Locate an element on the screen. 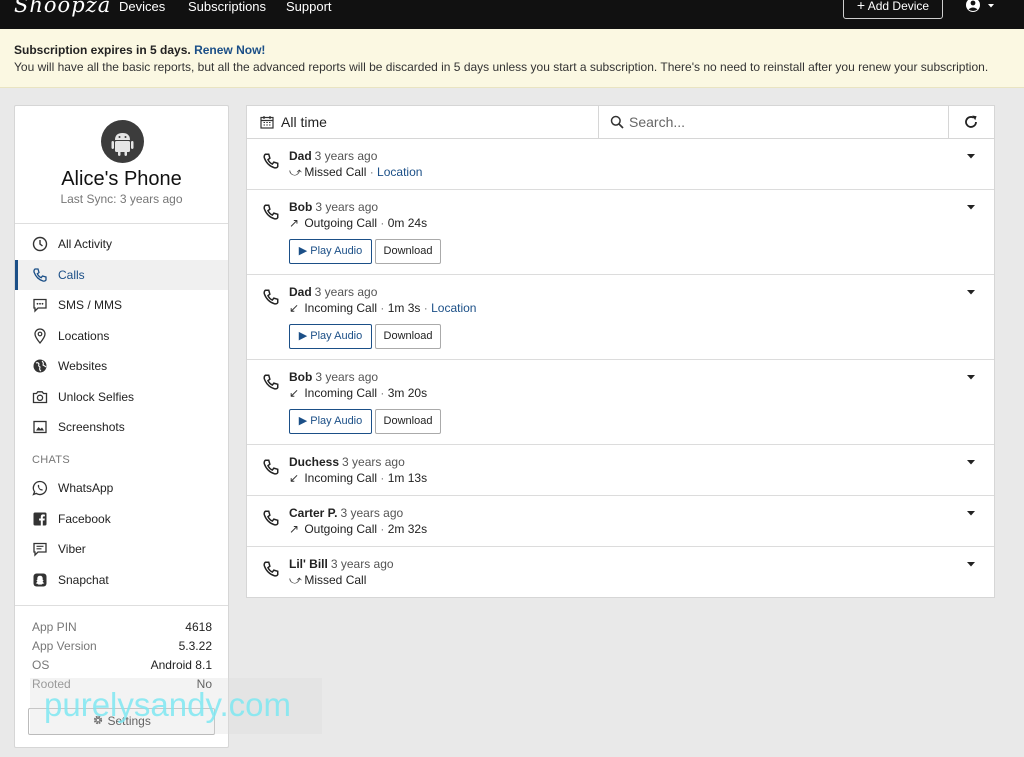 The width and height of the screenshot is (1024, 757). call-detail: ↙ Incoming Call · 1m 3s · Location is located at coordinates (382, 308).